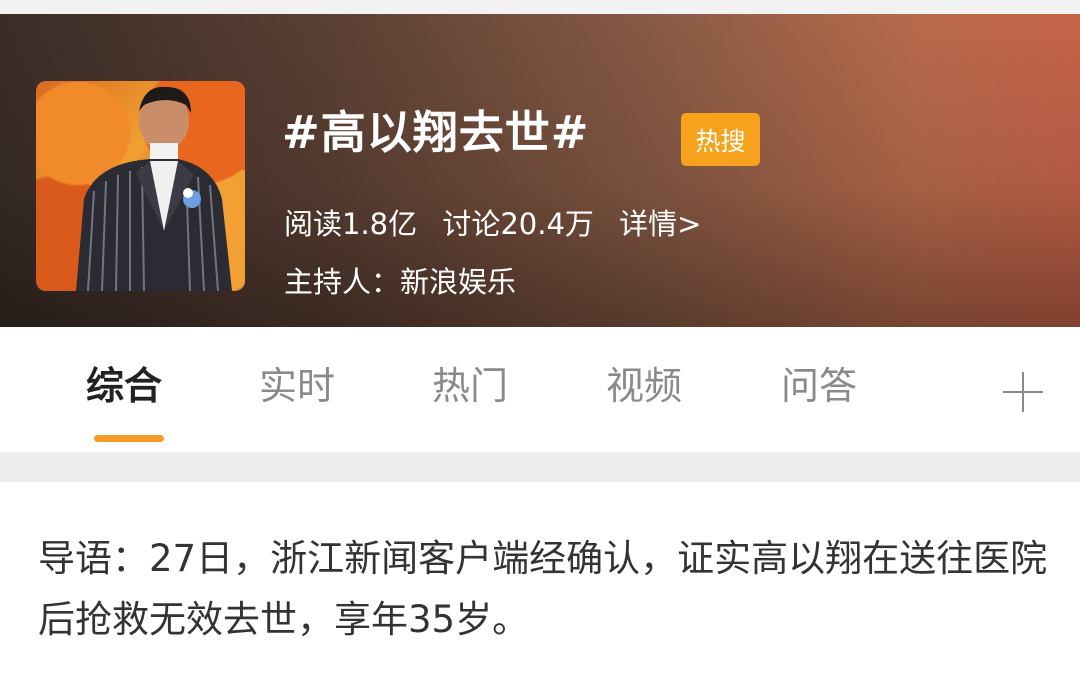  What do you see at coordinates (1023, 392) in the screenshot?
I see `plus-icon` at bounding box center [1023, 392].